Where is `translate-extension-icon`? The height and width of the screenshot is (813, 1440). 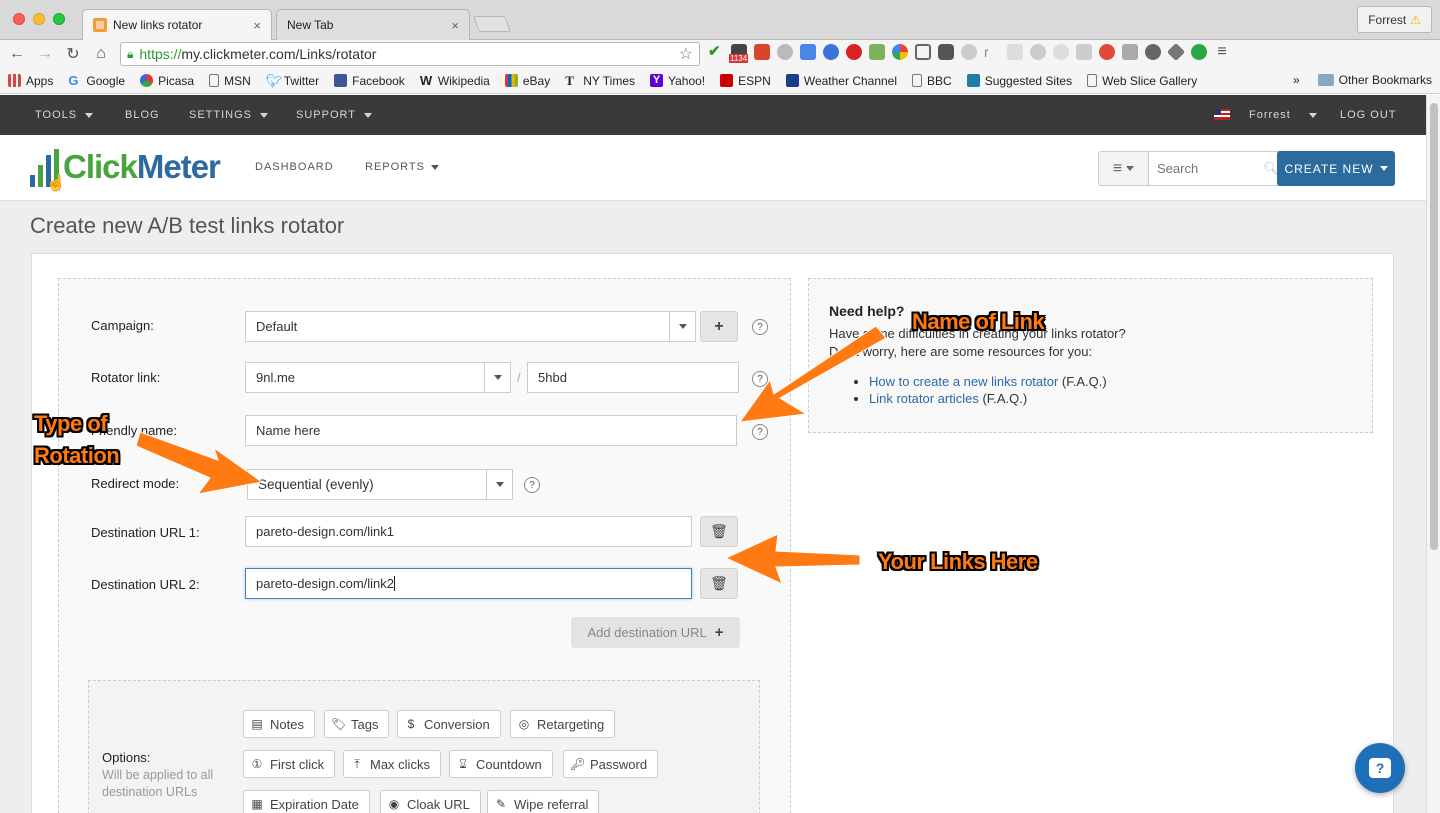
translate-extension-icon is located at coordinates (808, 52).